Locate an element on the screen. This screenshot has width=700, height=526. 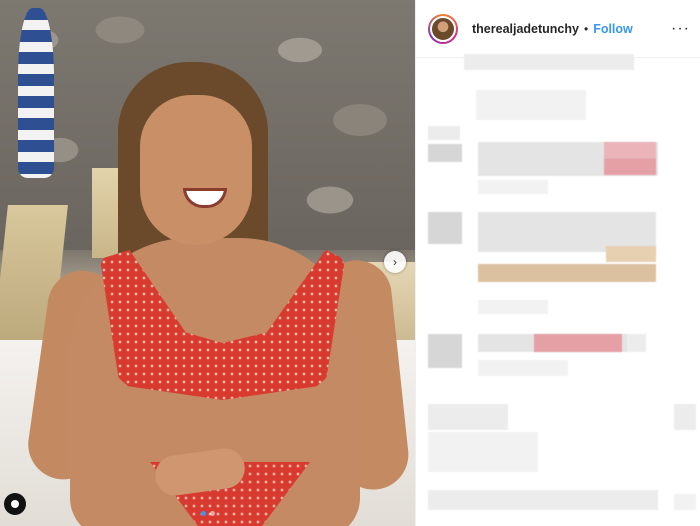
post-header: therealjadetunchy • Follow ··· is located at coordinates (558, 29).